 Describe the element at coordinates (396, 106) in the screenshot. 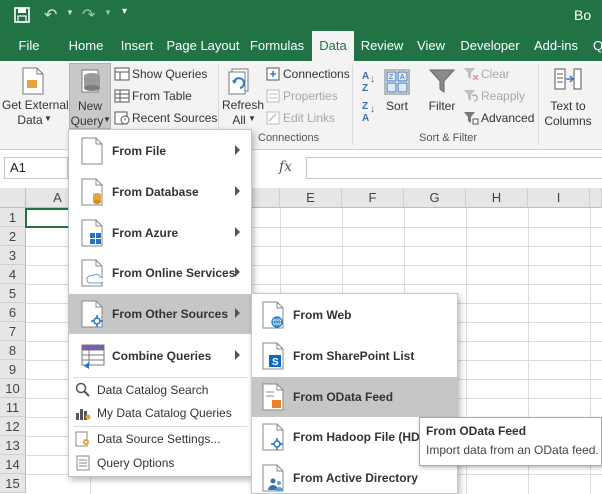

I see `sort-label: Sort` at that location.